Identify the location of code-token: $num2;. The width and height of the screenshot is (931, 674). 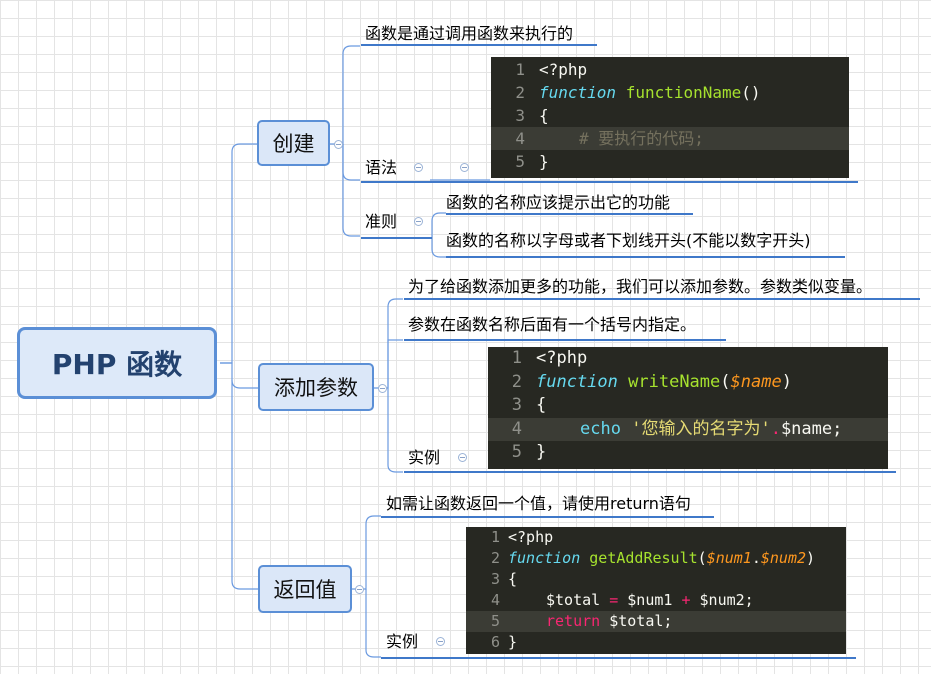
(726, 600).